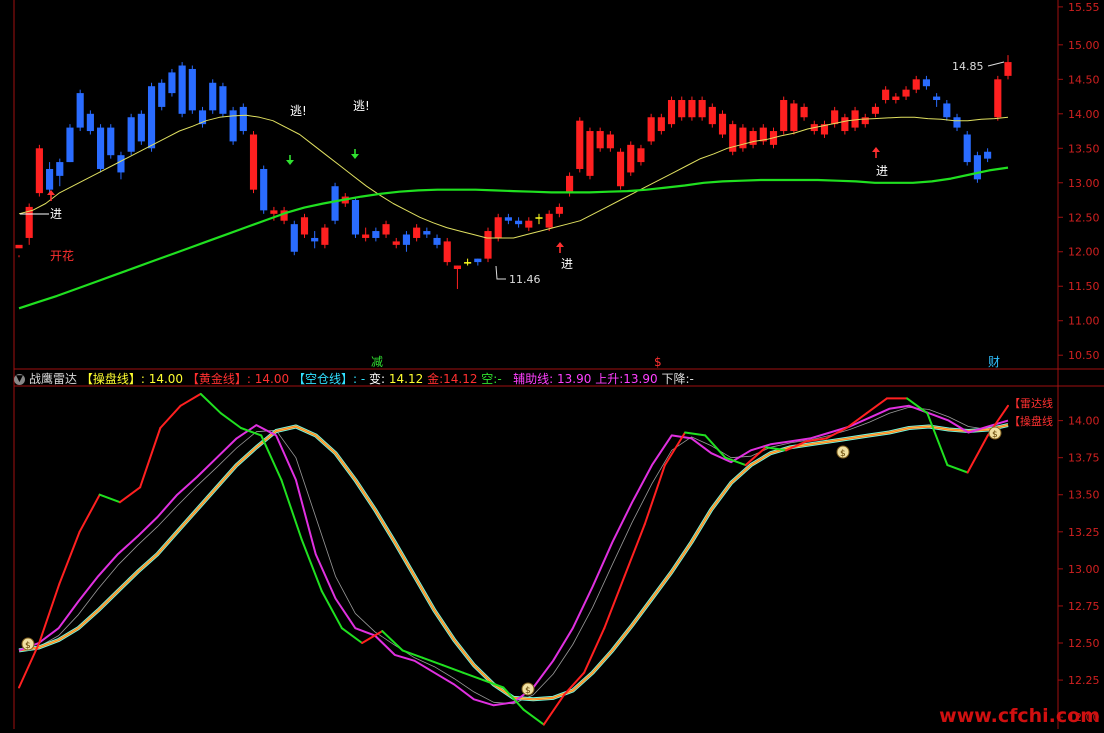 The height and width of the screenshot is (733, 1104). Describe the element at coordinates (525, 279) in the screenshot. I see `low-price-label: 11.46` at that location.